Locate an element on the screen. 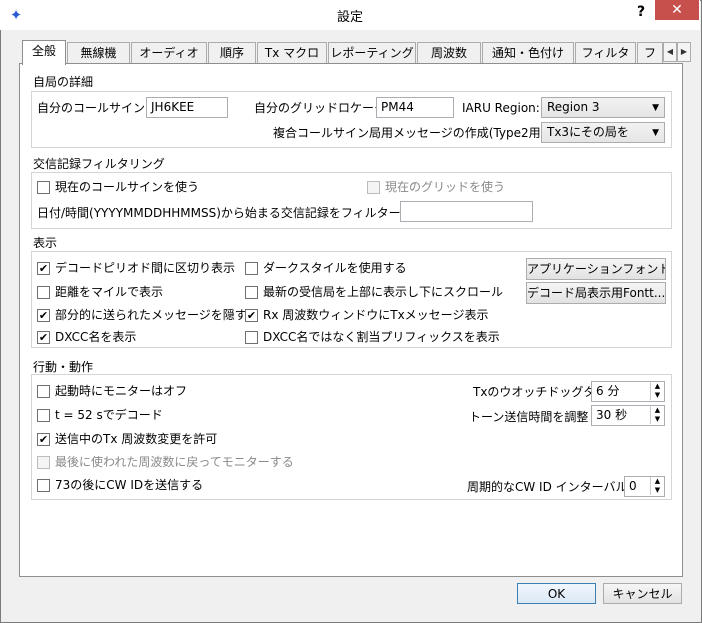 This screenshot has height=623, width=702. allow-tx-change-label: 送信中のTx 周波数変更を許可 is located at coordinates (136, 439).